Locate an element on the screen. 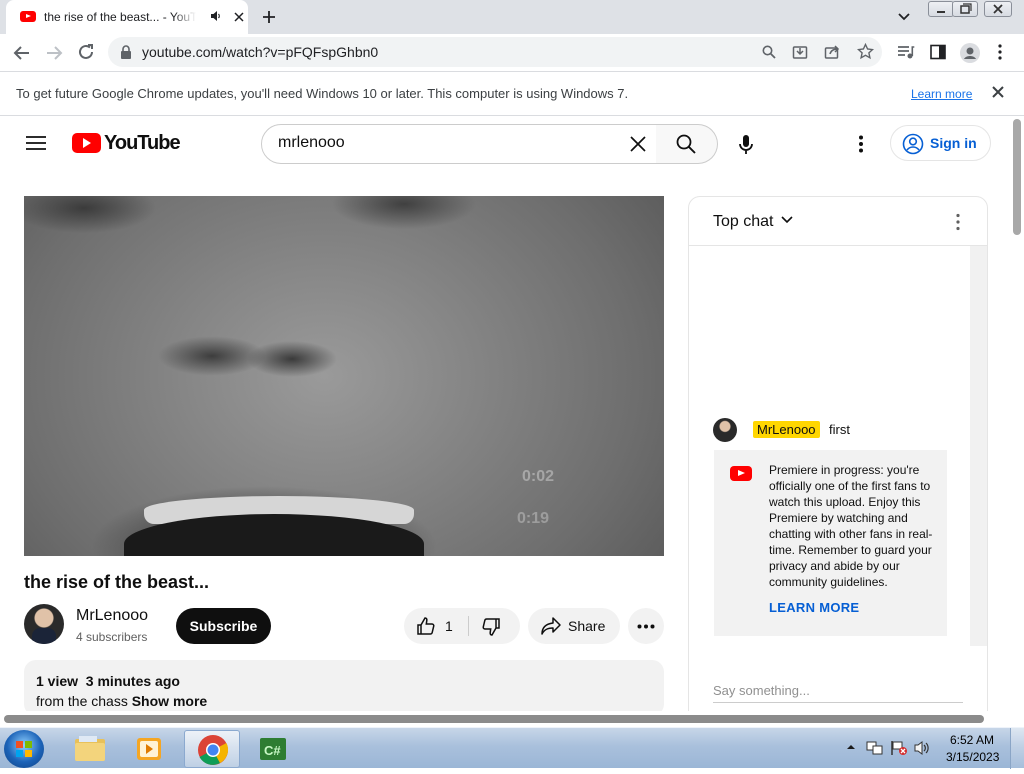  install-app-icon is located at coordinates (800, 52).